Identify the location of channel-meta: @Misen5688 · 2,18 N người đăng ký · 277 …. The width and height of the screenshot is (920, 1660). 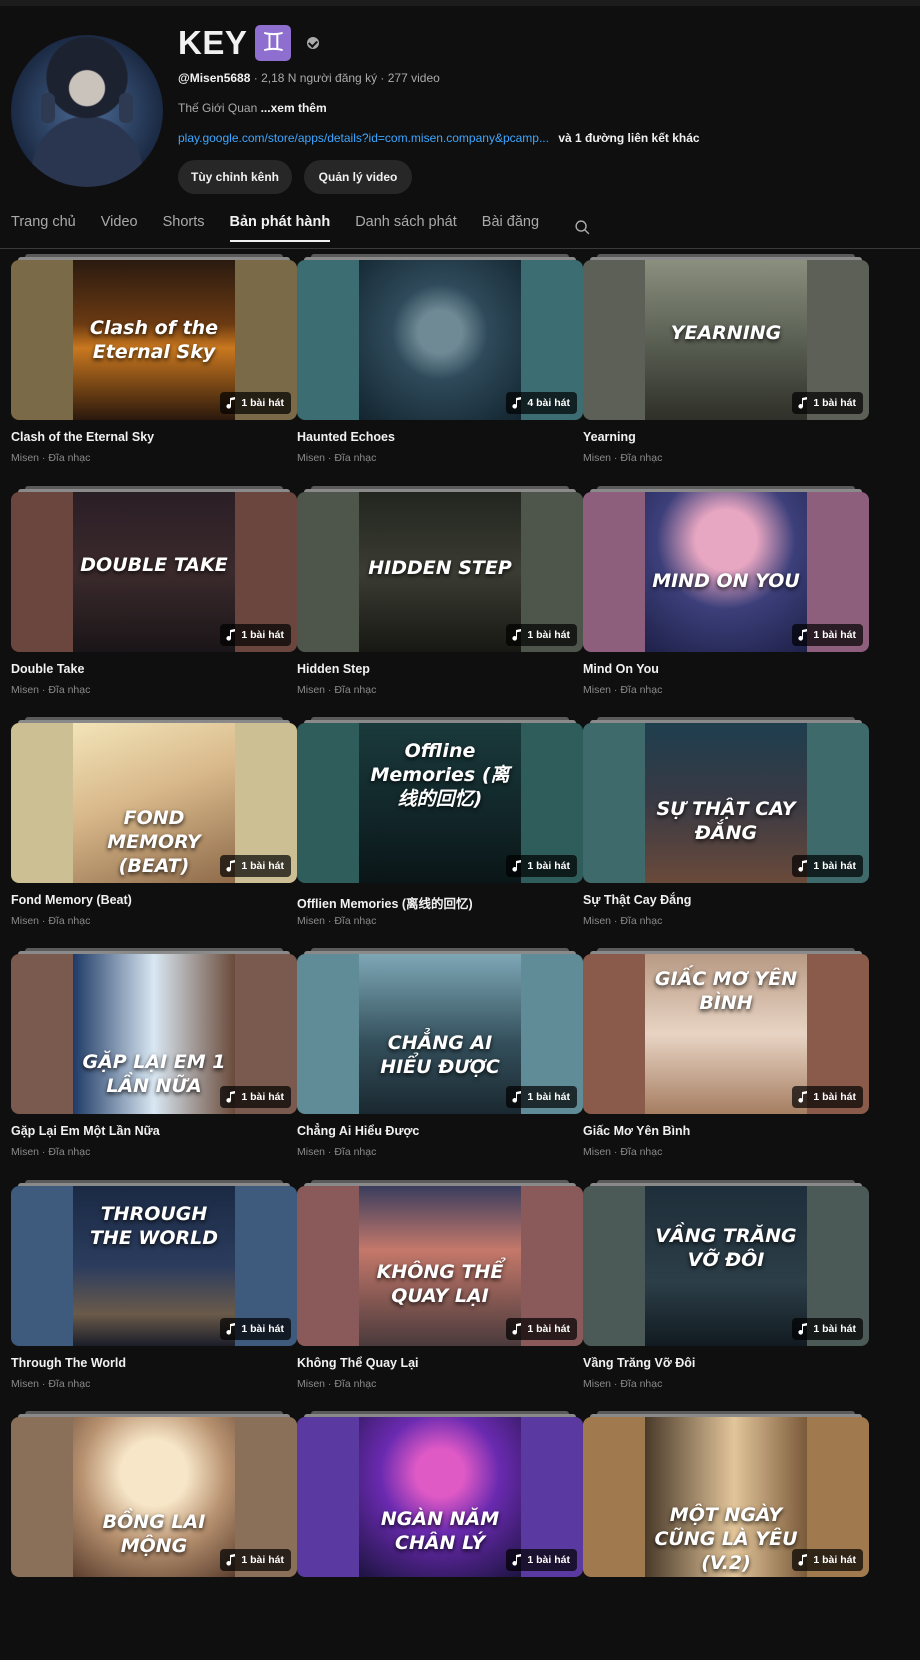
(309, 78).